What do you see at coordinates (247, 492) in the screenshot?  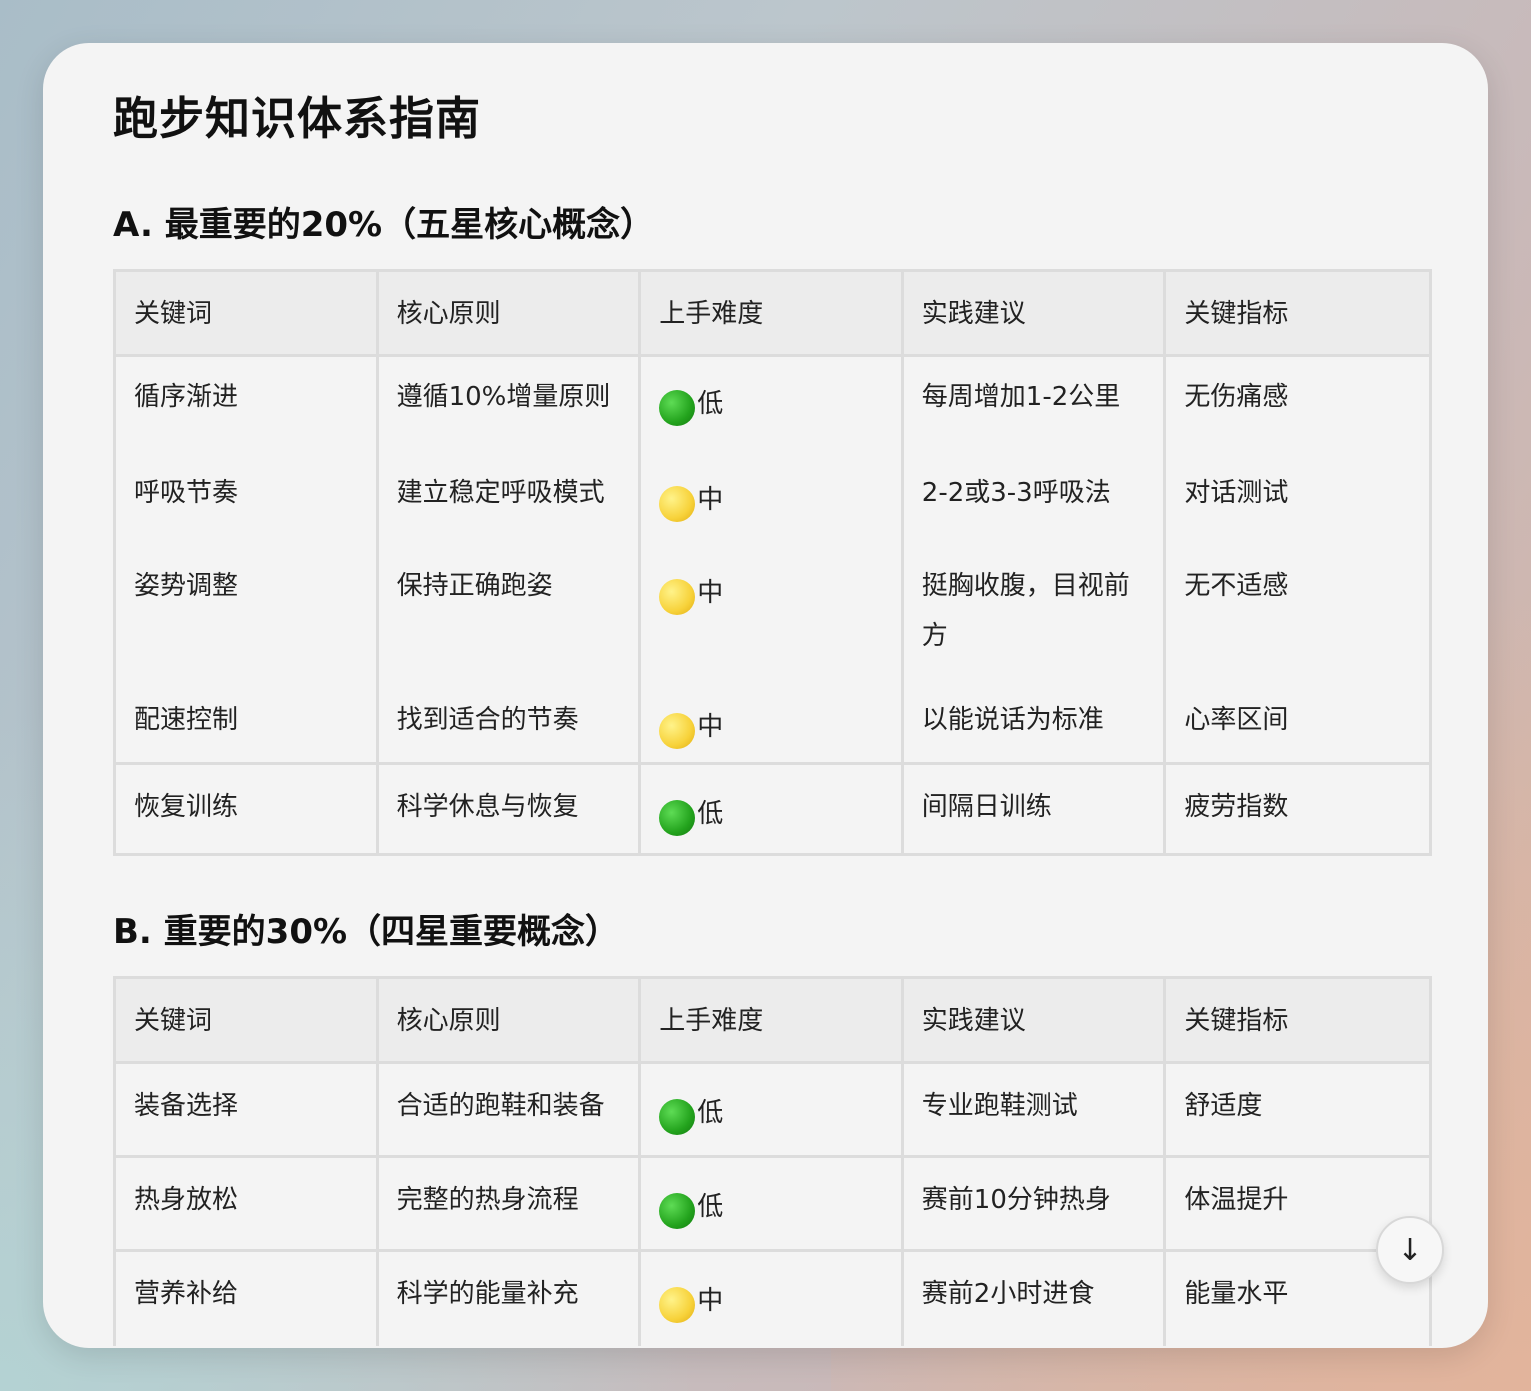 I see `cell-keyword: 呼吸节奏` at bounding box center [247, 492].